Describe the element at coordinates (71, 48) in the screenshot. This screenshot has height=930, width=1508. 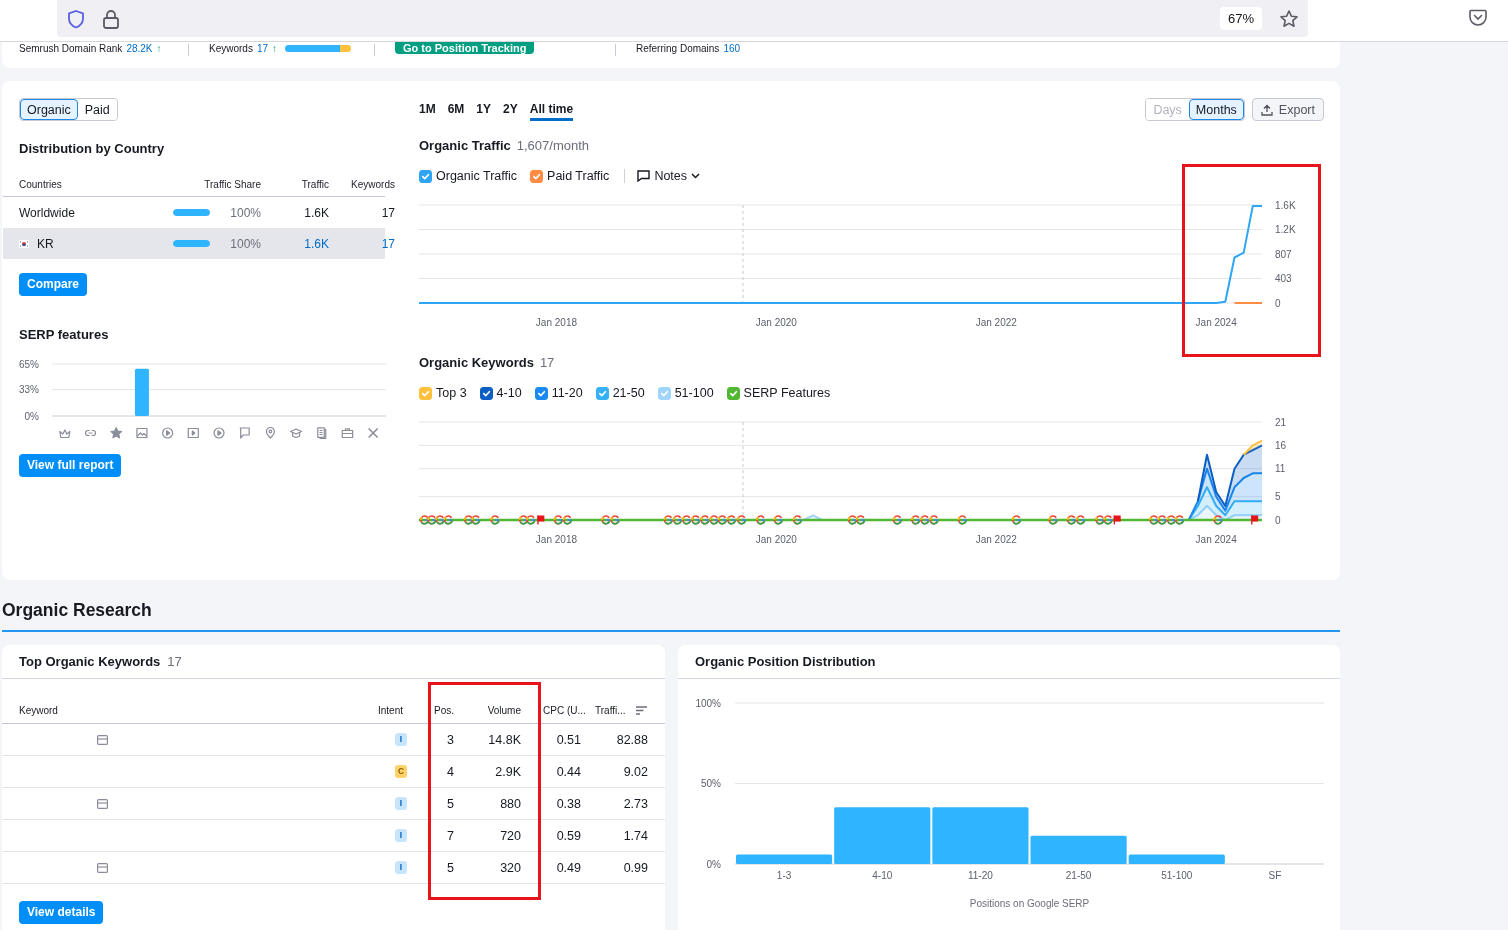
I see `stat-label: Semrush Domain Rank` at that location.